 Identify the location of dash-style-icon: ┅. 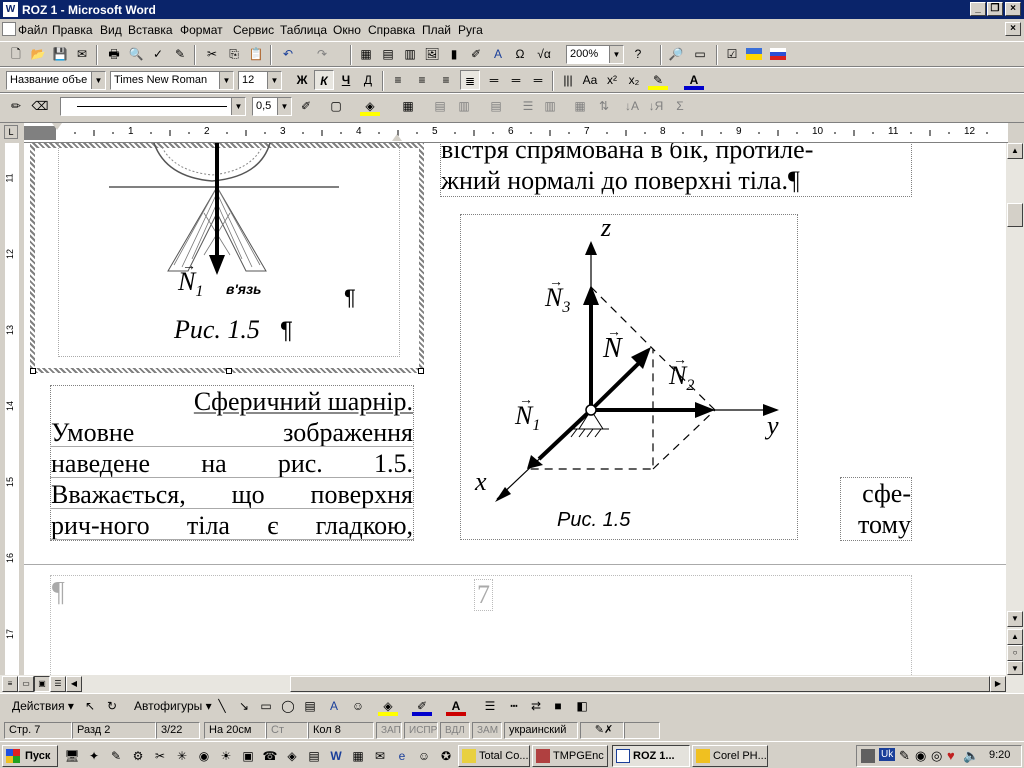
(514, 706).